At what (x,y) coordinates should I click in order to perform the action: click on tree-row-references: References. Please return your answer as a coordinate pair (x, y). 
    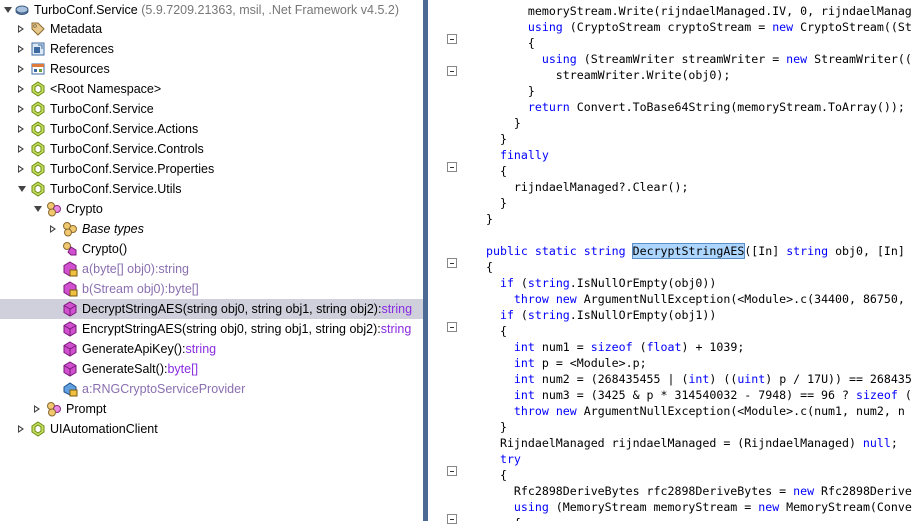
    Looking at the image, I should click on (211, 49).